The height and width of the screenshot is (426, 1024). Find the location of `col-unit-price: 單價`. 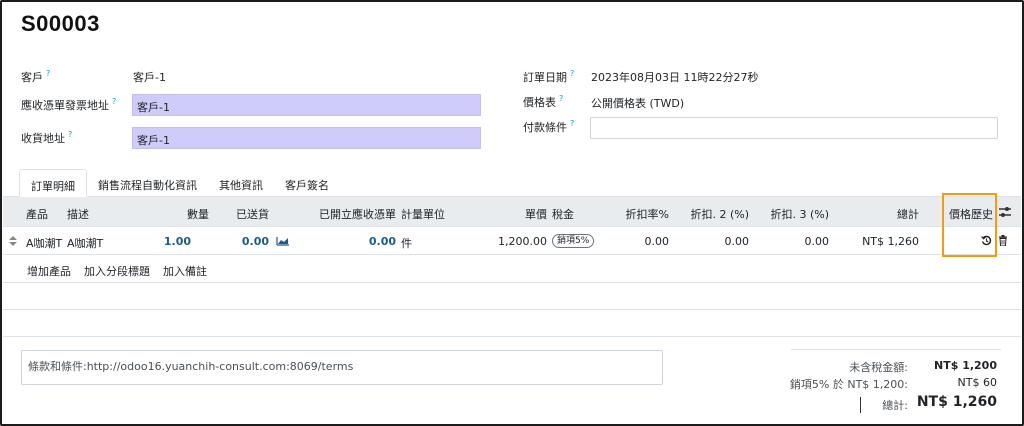

col-unit-price: 單價 is located at coordinates (523, 214).